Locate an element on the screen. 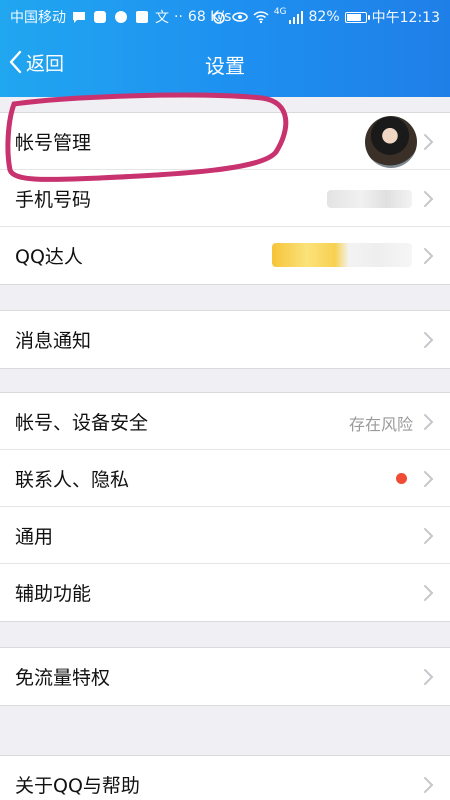 The height and width of the screenshot is (800, 450). settings-item-label: 手机号码 is located at coordinates (53, 200).